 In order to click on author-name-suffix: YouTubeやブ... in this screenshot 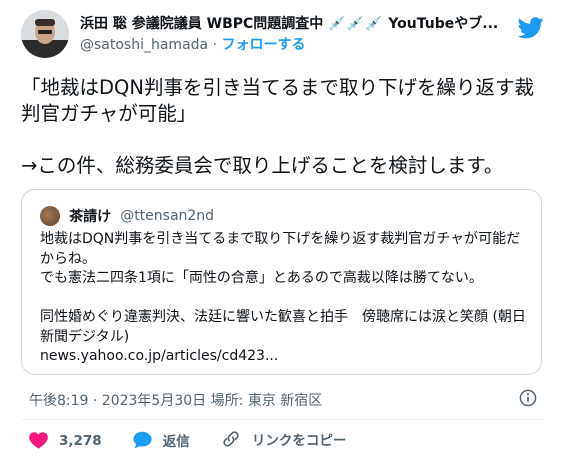, I will do `click(443, 24)`.